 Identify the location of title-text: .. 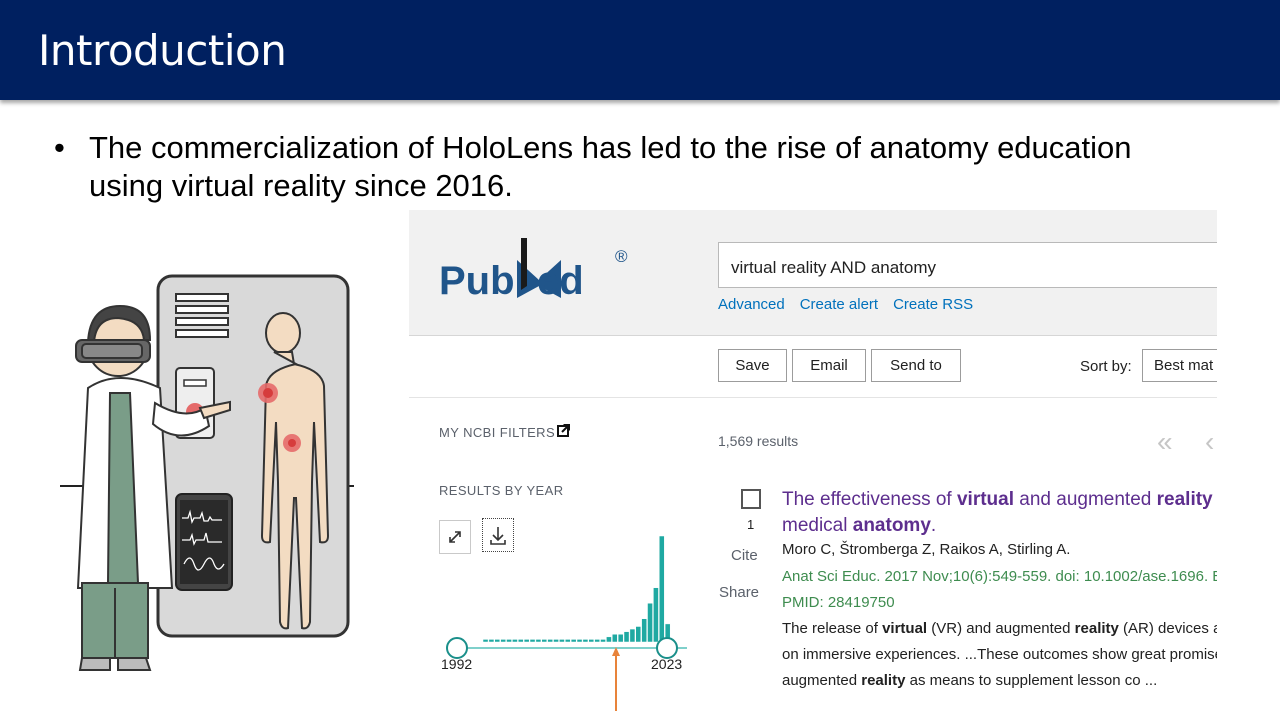
(933, 525).